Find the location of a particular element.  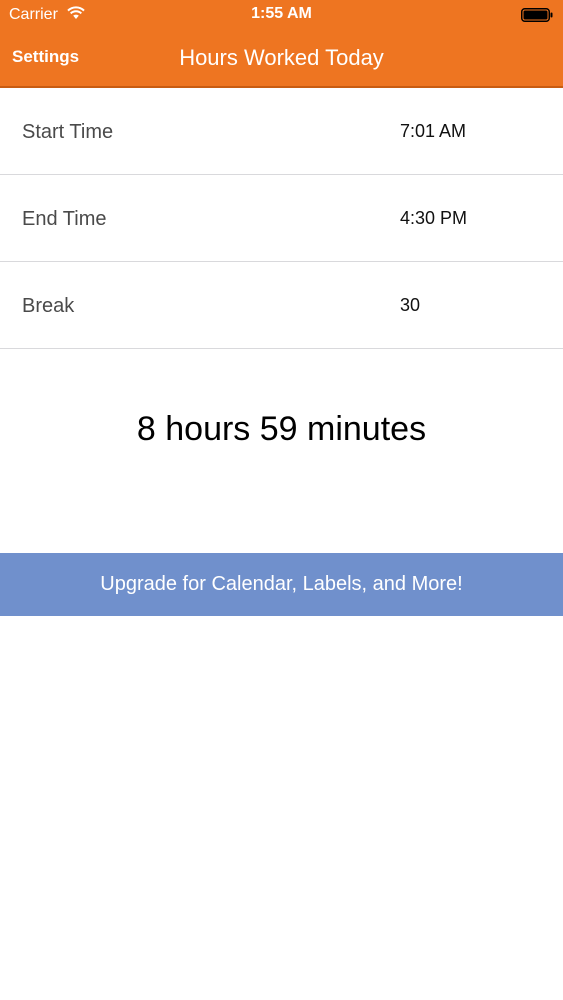

end-time-value: 4:30 PM is located at coordinates (433, 218).